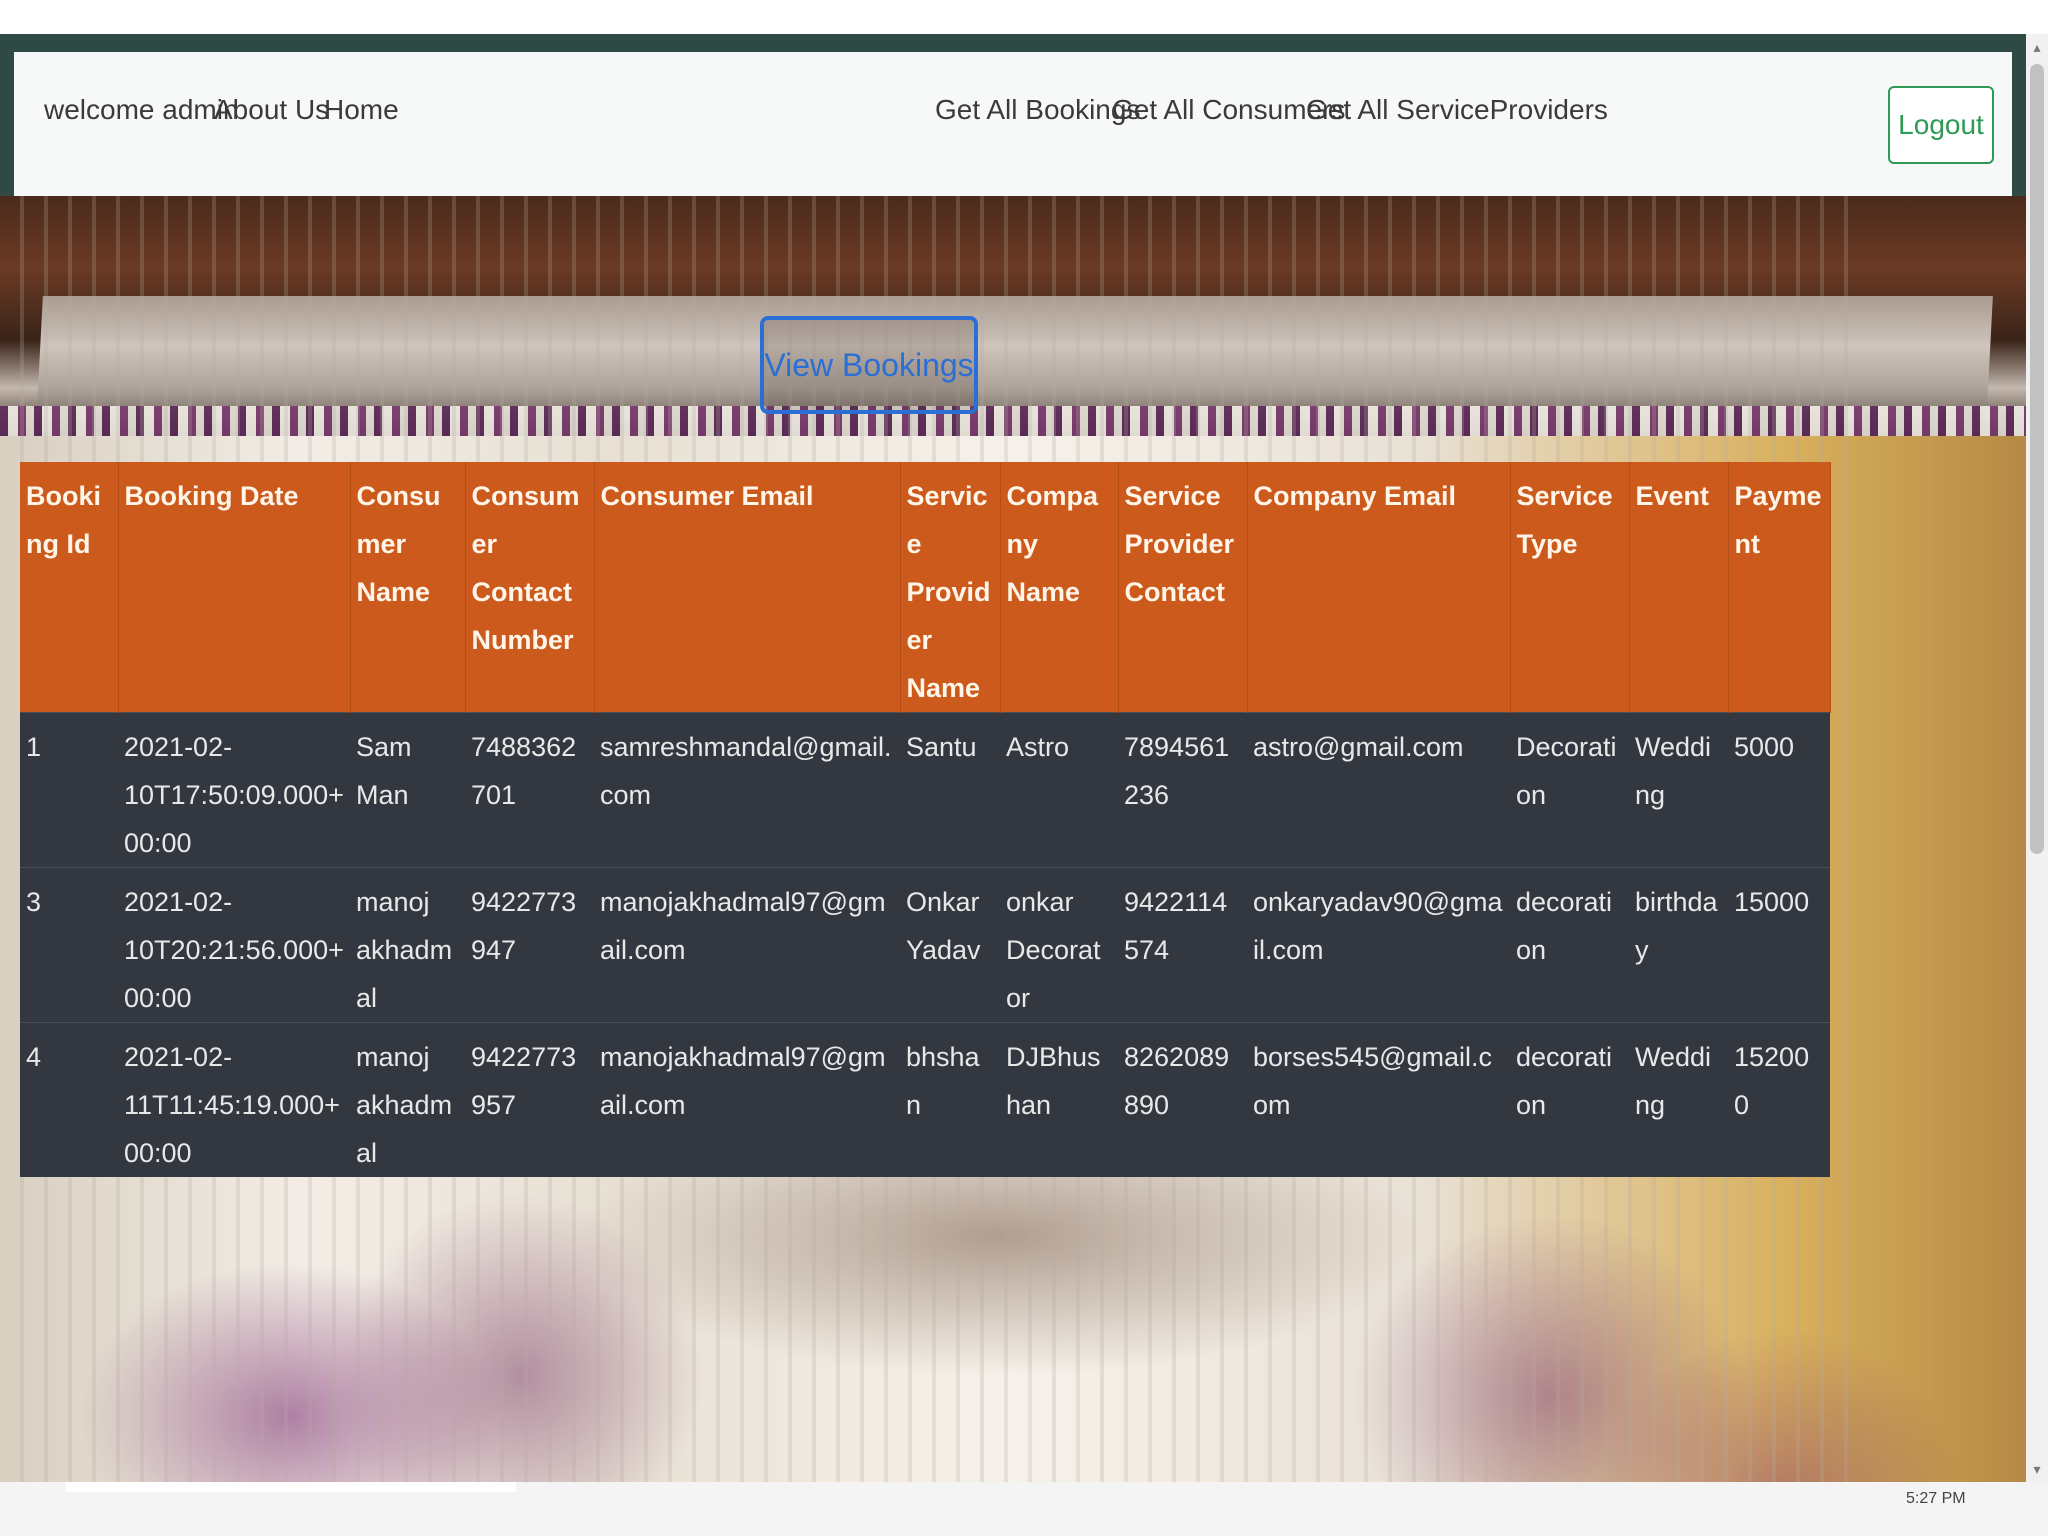 The width and height of the screenshot is (2048, 1536). What do you see at coordinates (1779, 587) in the screenshot?
I see `column-header: Payment` at bounding box center [1779, 587].